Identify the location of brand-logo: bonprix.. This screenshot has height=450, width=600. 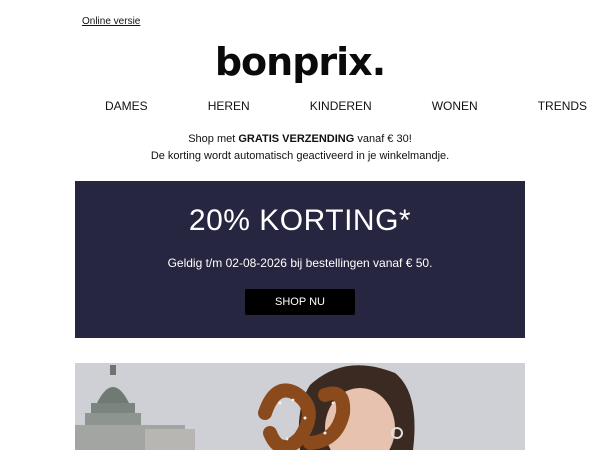
(300, 62).